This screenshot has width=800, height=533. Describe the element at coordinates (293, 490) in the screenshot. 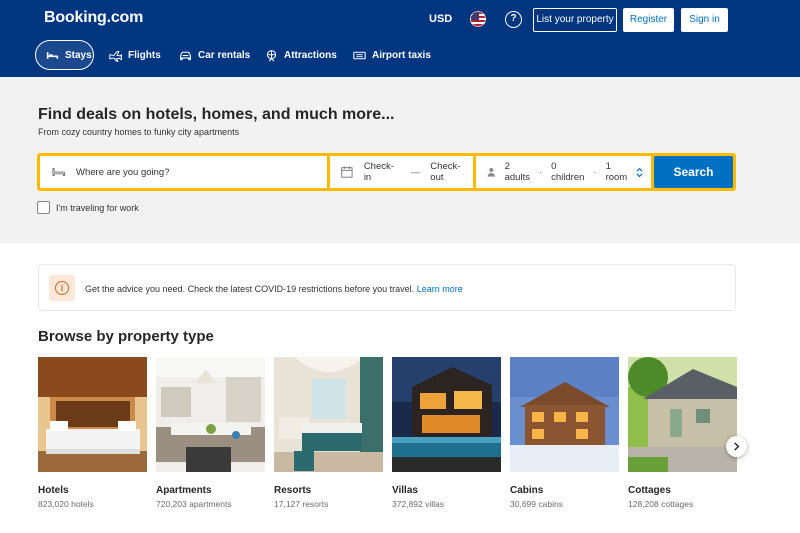

I see `property-type-name: Resorts` at that location.